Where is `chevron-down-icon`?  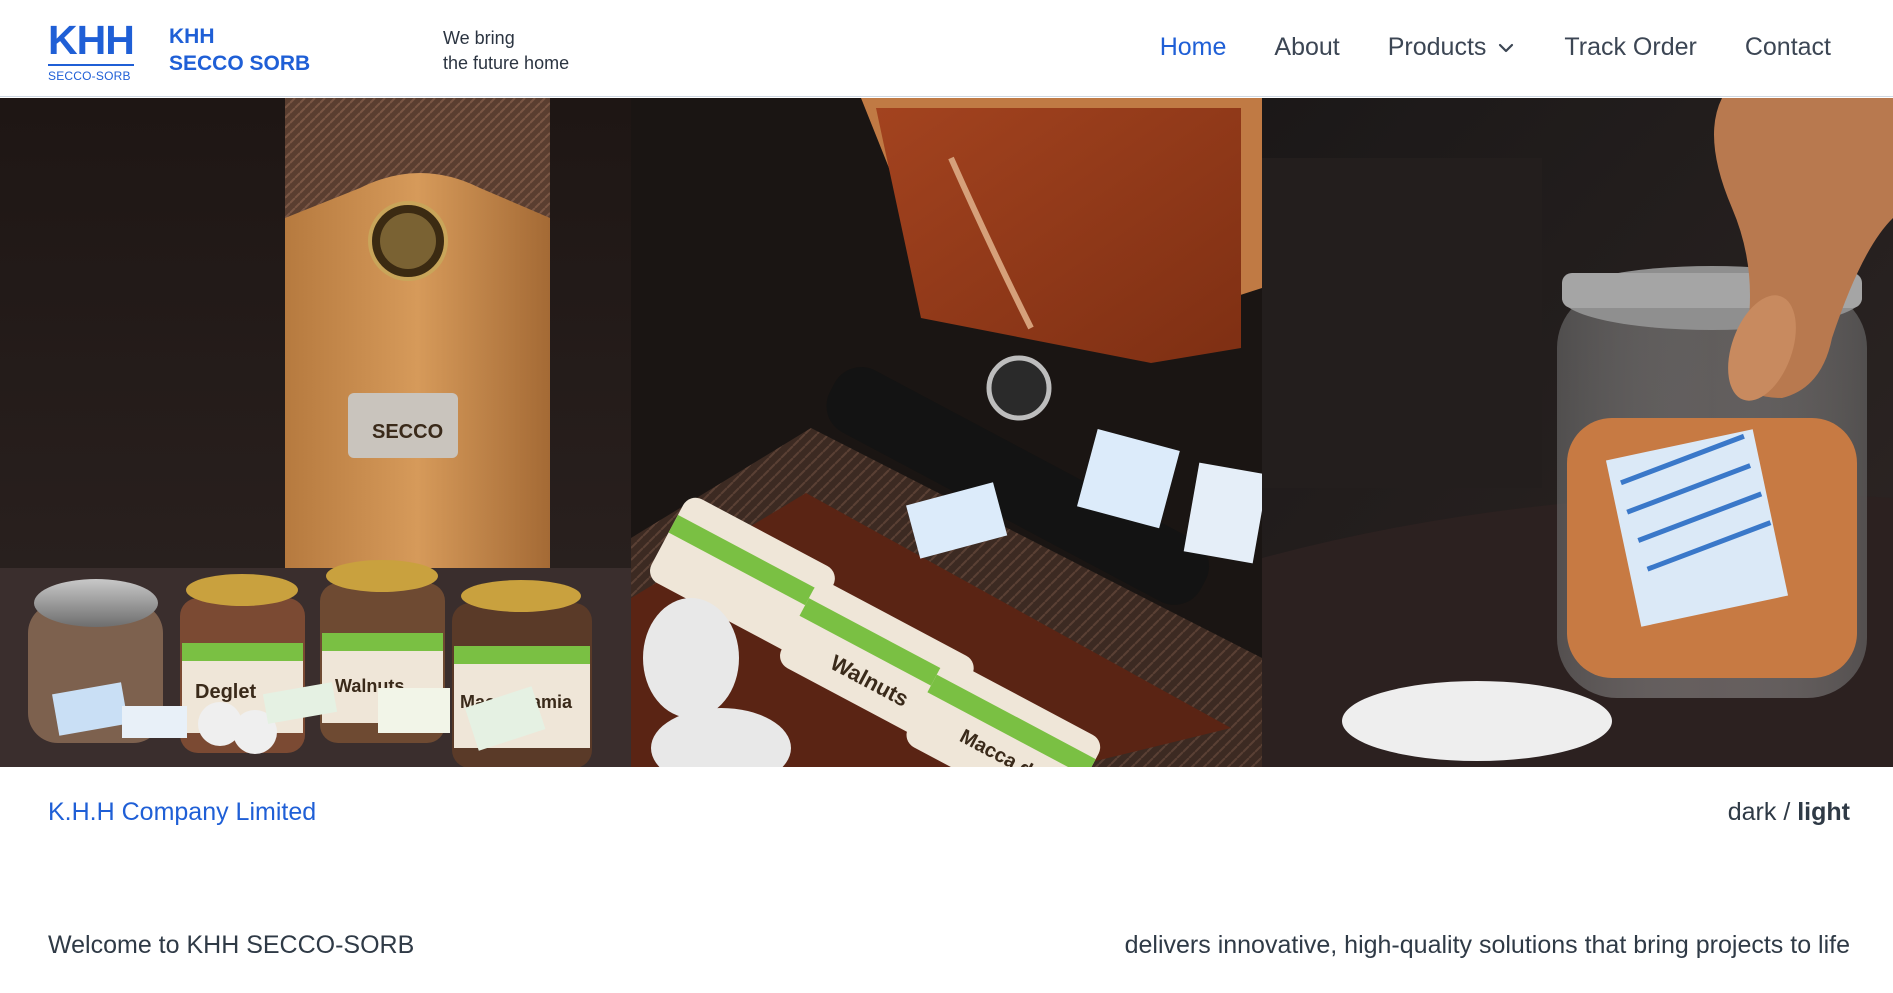
chevron-down-icon is located at coordinates (1506, 47).